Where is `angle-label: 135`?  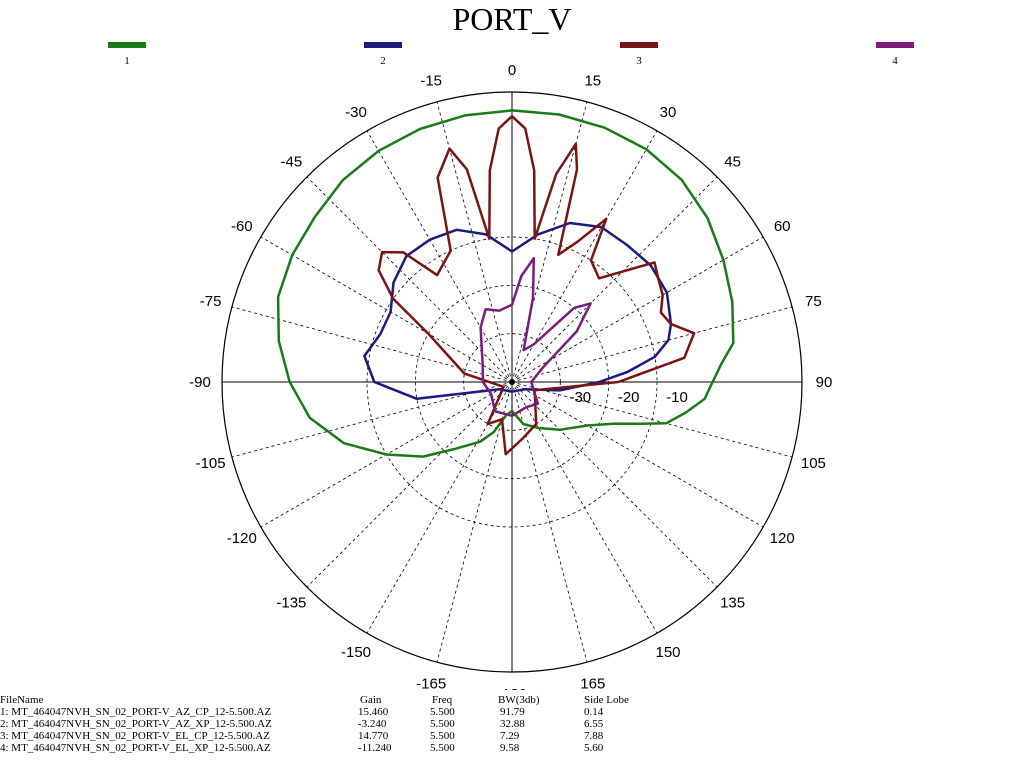 angle-label: 135 is located at coordinates (732, 603).